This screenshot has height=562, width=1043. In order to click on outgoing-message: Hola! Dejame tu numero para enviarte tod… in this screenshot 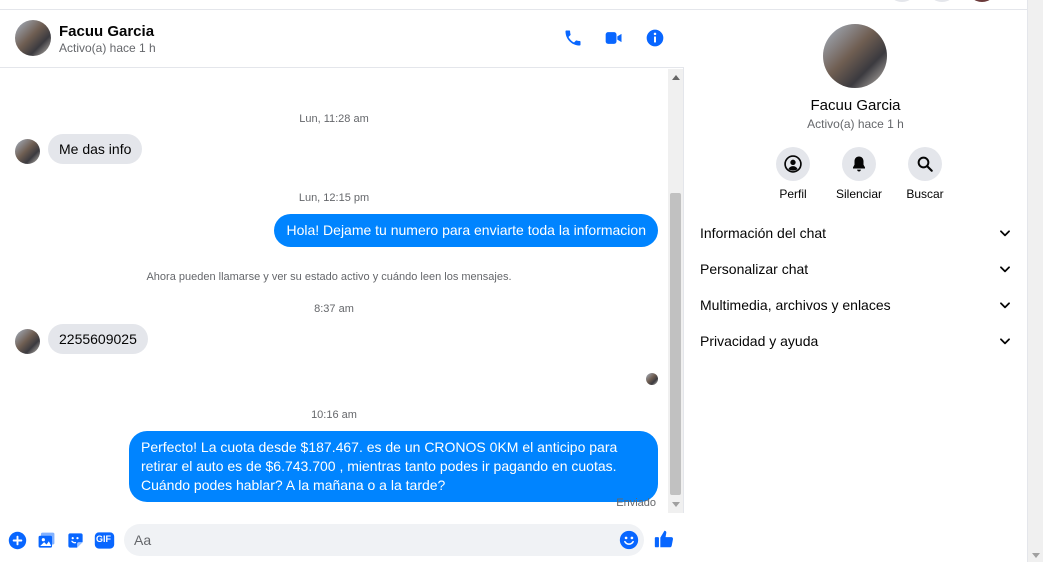, I will do `click(466, 230)`.